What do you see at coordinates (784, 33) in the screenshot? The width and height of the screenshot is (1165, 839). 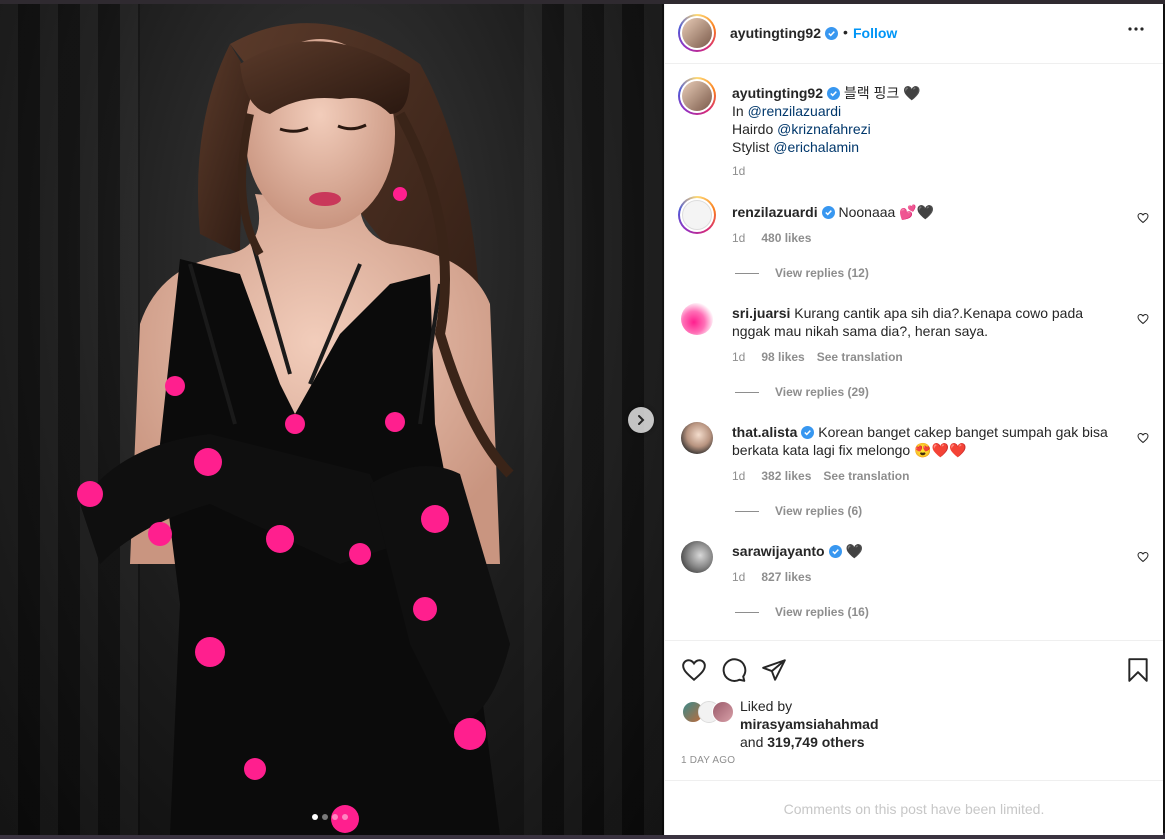 I see `author-username: ayutingting92` at bounding box center [784, 33].